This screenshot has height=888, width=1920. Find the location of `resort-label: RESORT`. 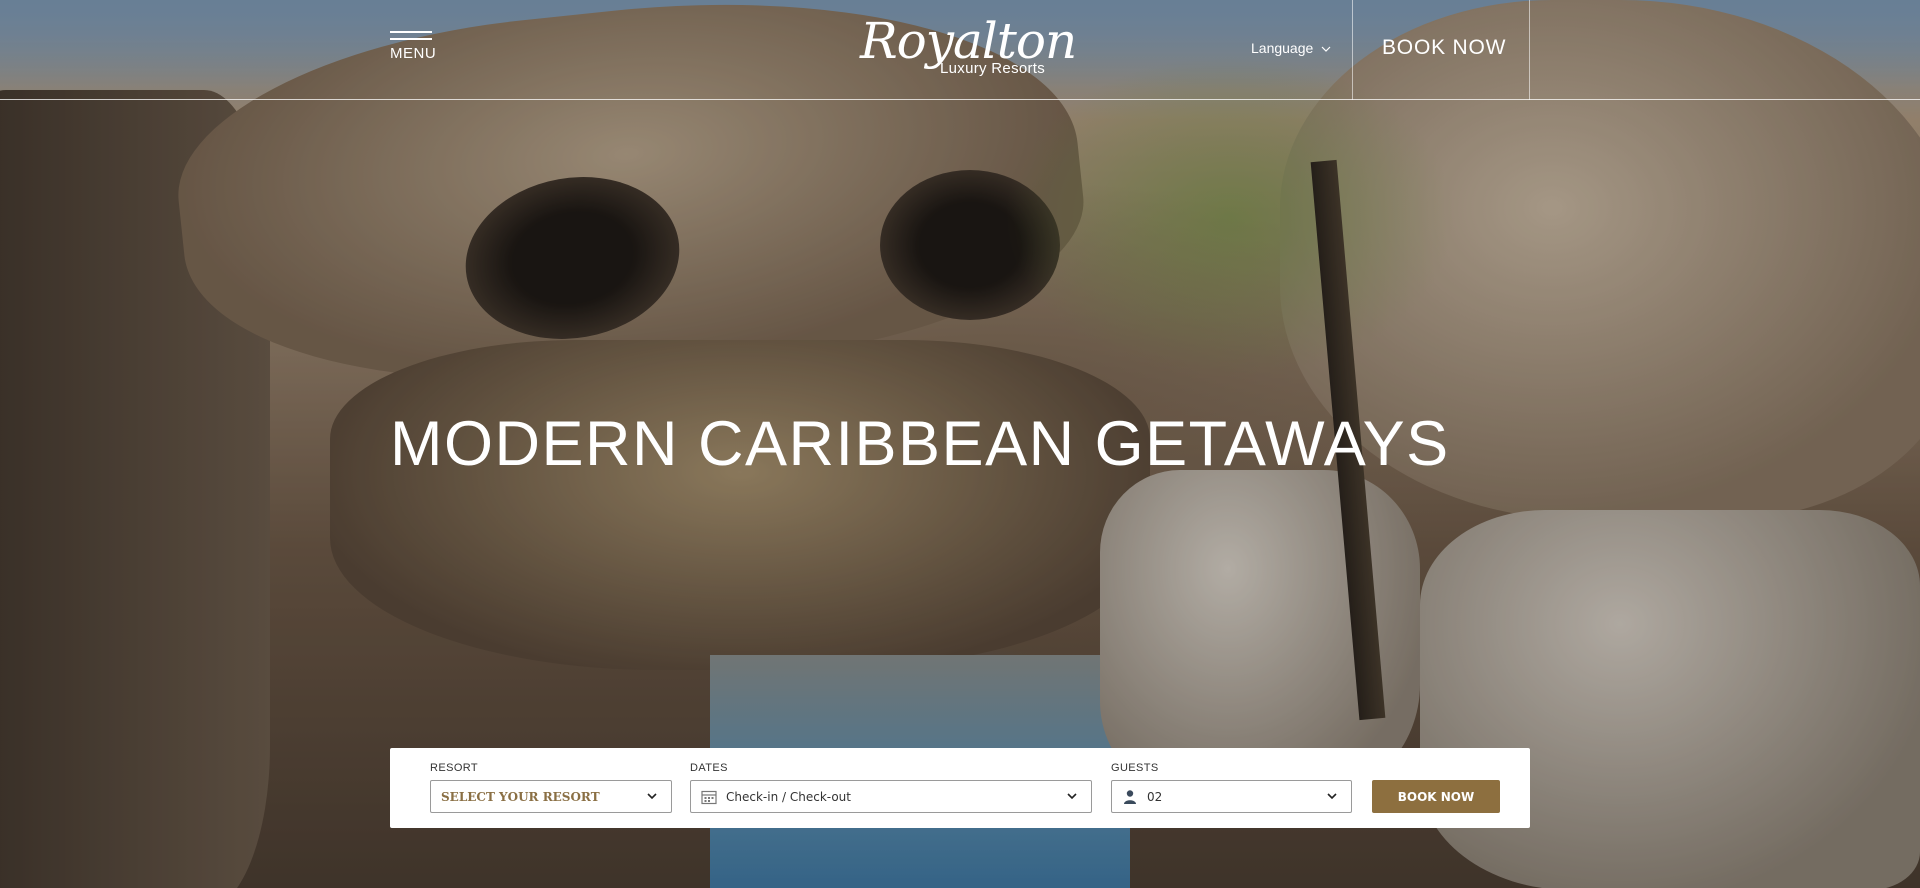

resort-label: RESORT is located at coordinates (454, 768).